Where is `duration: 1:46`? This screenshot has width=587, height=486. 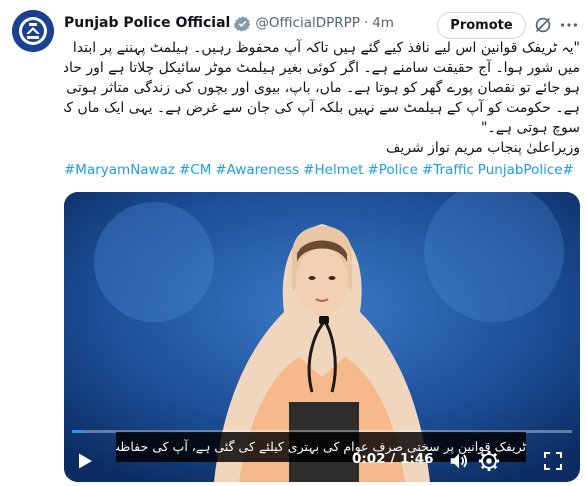
duration: 1:46 is located at coordinates (416, 459).